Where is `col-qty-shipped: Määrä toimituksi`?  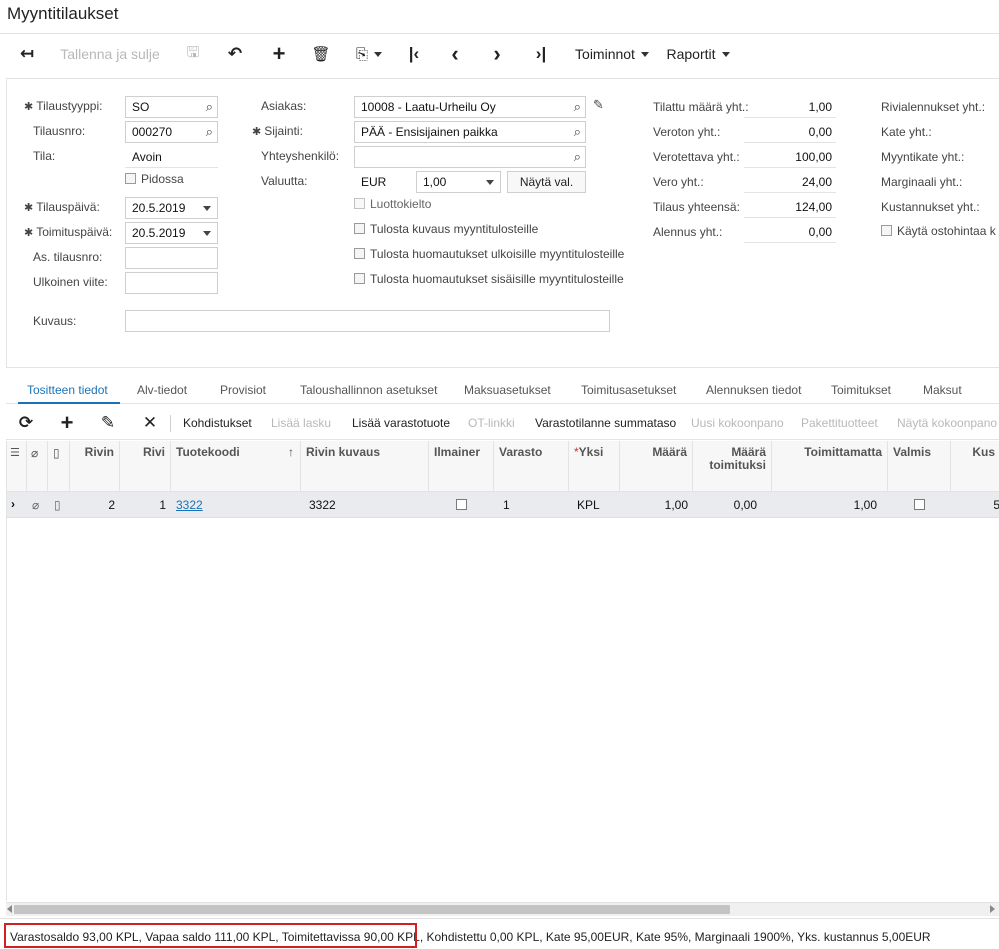
col-qty-shipped: Määrä toimituksi is located at coordinates (732, 466).